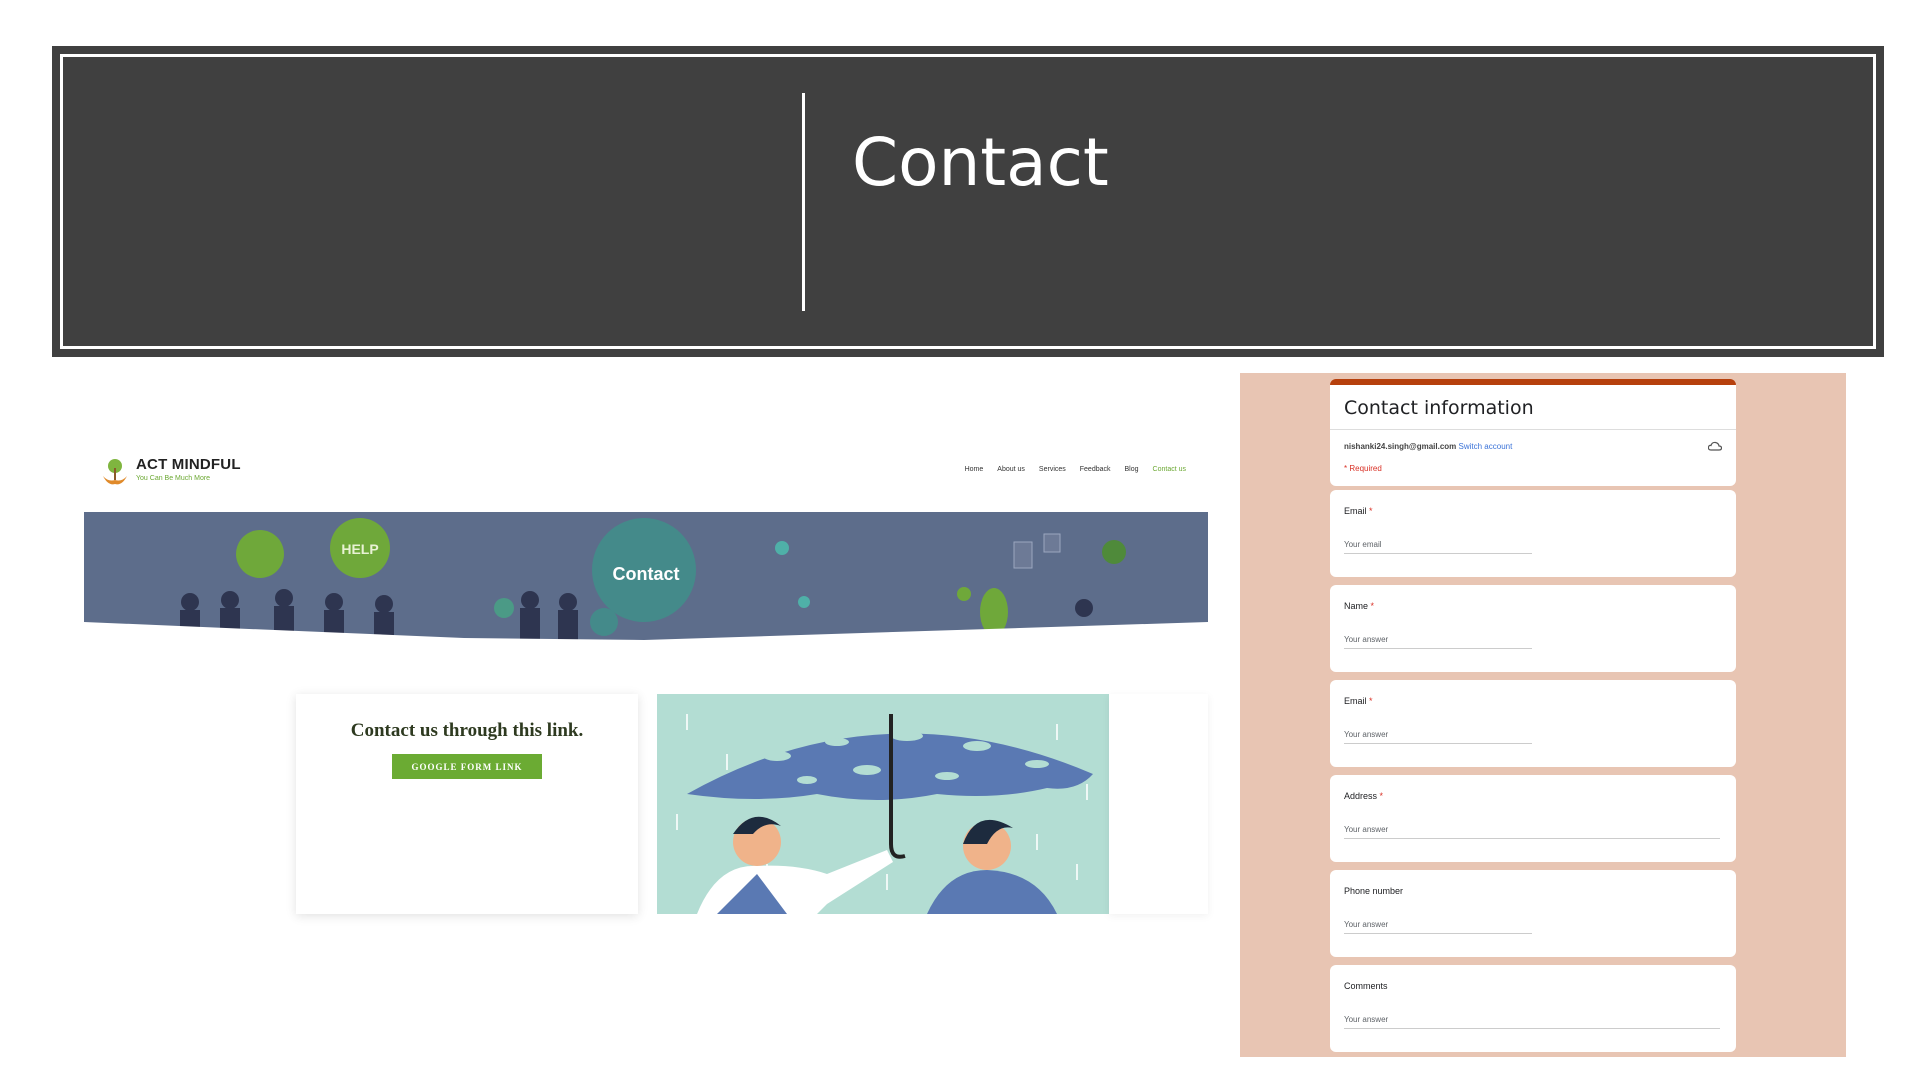 The height and width of the screenshot is (1080, 1920). I want to click on question-comments: Comments Your answer, so click(1533, 1008).